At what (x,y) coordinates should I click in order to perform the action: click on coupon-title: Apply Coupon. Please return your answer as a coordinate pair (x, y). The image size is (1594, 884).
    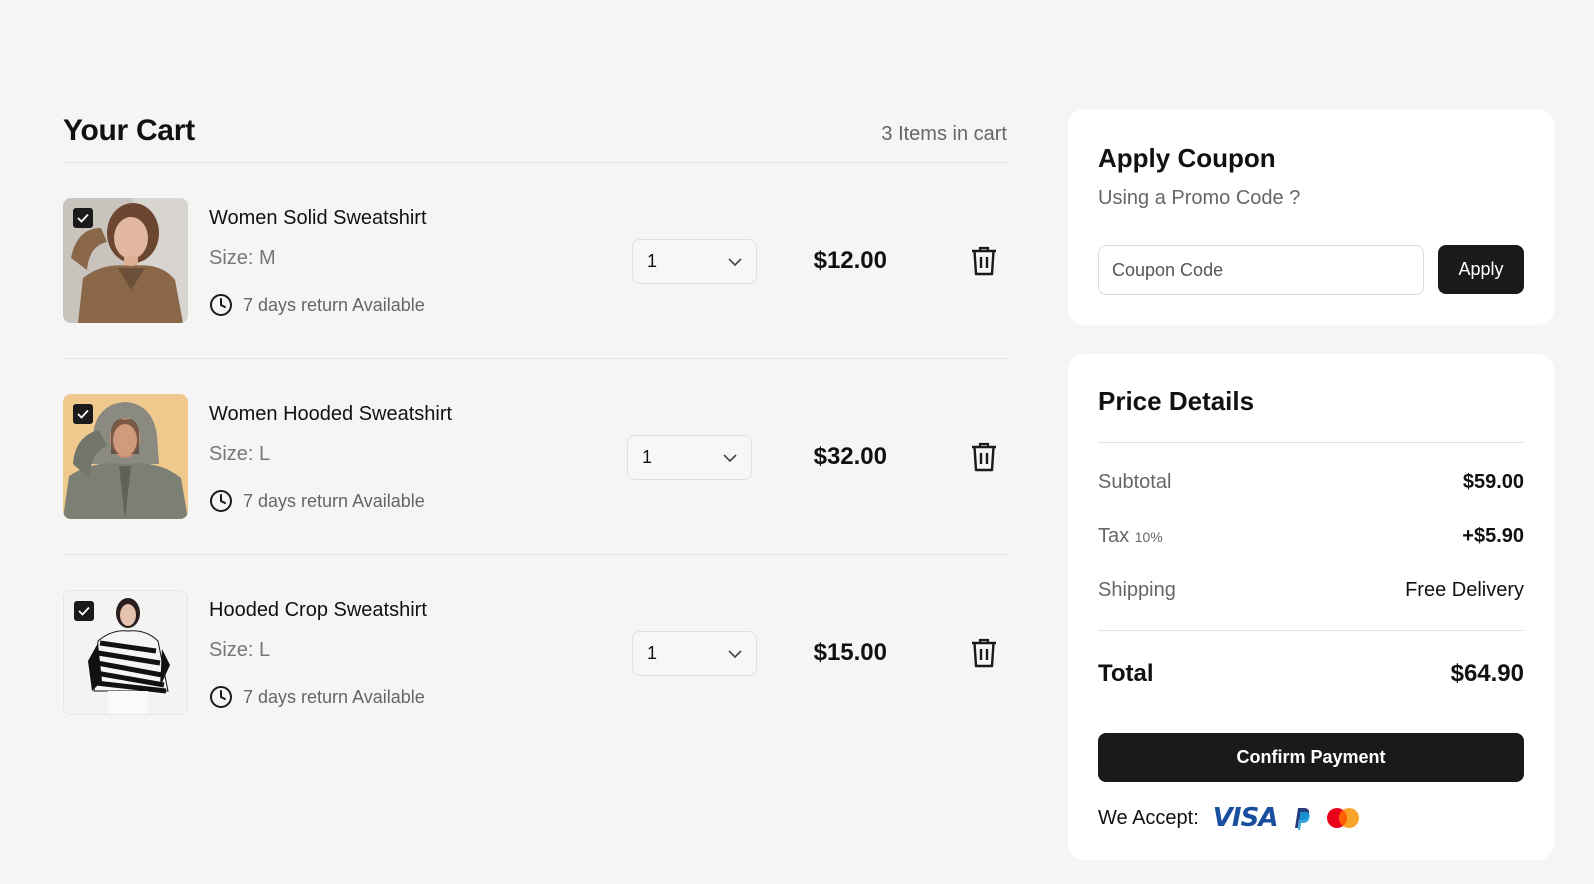
    Looking at the image, I should click on (1187, 158).